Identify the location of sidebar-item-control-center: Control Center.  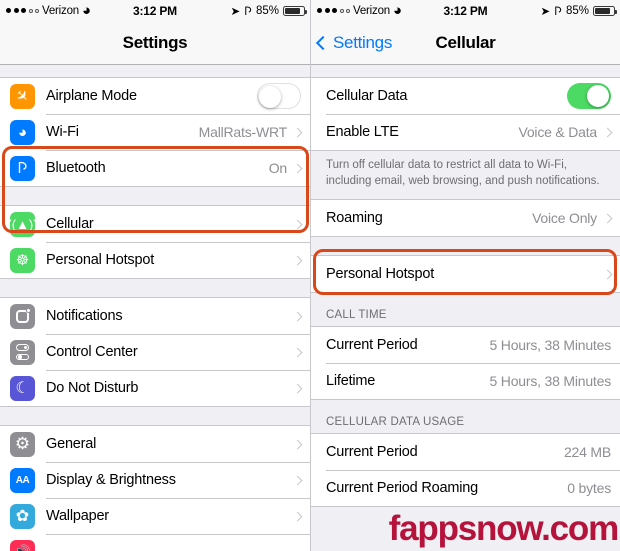
(155, 352).